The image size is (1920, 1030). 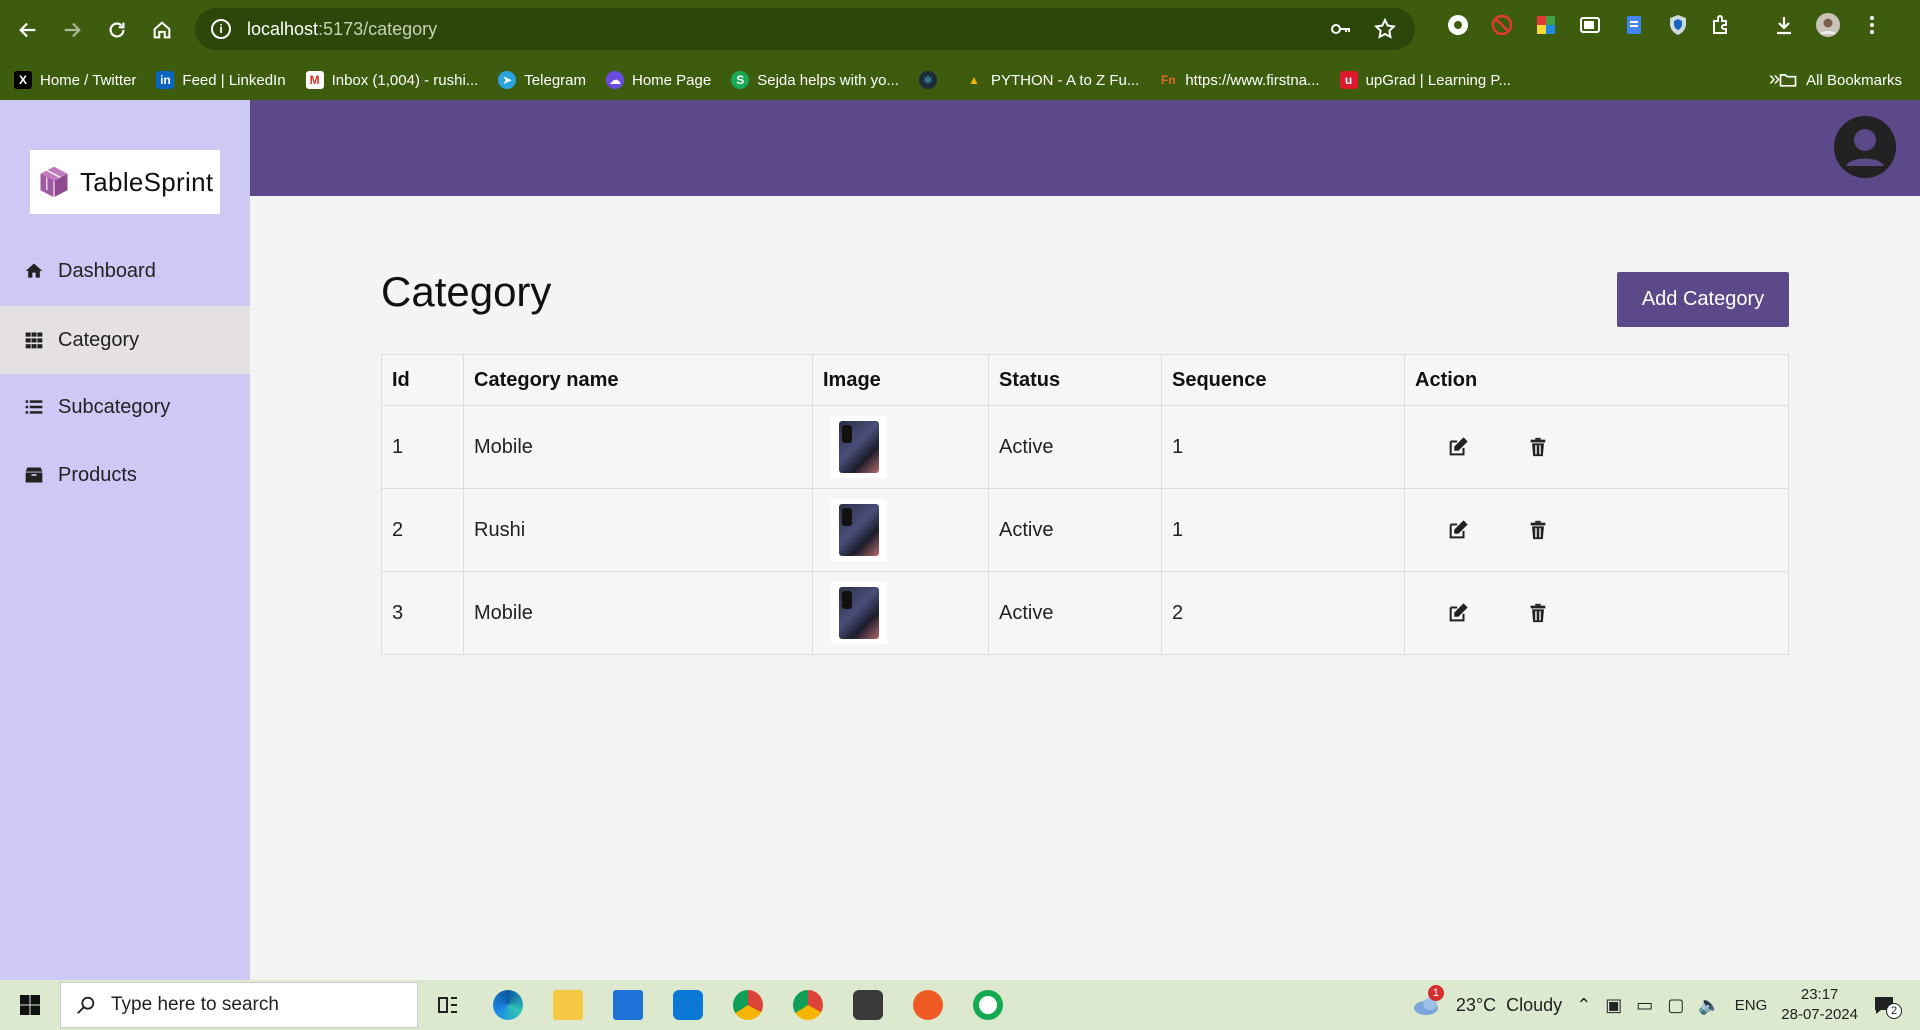 What do you see at coordinates (54, 182) in the screenshot?
I see `cube-logo-icon` at bounding box center [54, 182].